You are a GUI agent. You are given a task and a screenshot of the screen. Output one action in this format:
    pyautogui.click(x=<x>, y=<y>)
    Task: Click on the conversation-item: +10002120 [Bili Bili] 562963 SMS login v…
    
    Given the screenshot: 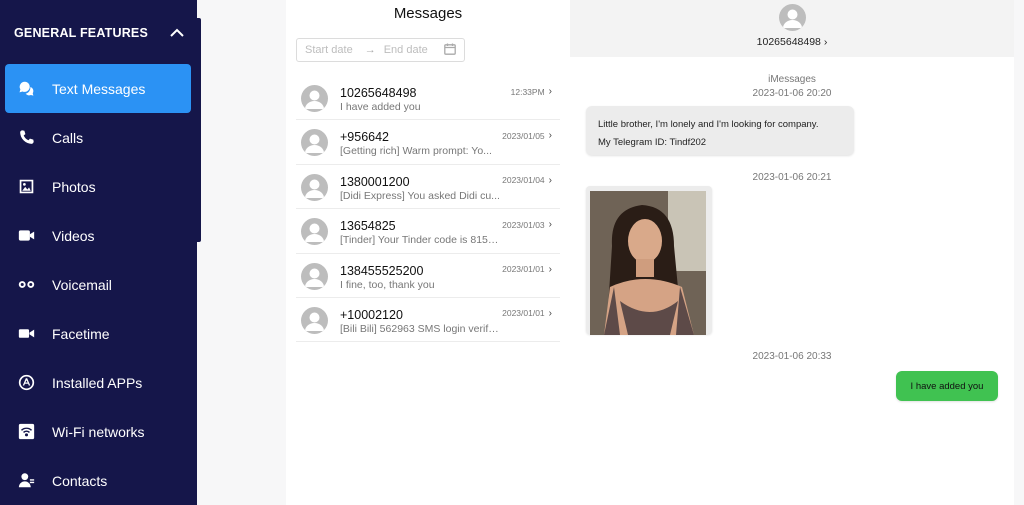 What is the action you would take?
    pyautogui.click(x=428, y=320)
    